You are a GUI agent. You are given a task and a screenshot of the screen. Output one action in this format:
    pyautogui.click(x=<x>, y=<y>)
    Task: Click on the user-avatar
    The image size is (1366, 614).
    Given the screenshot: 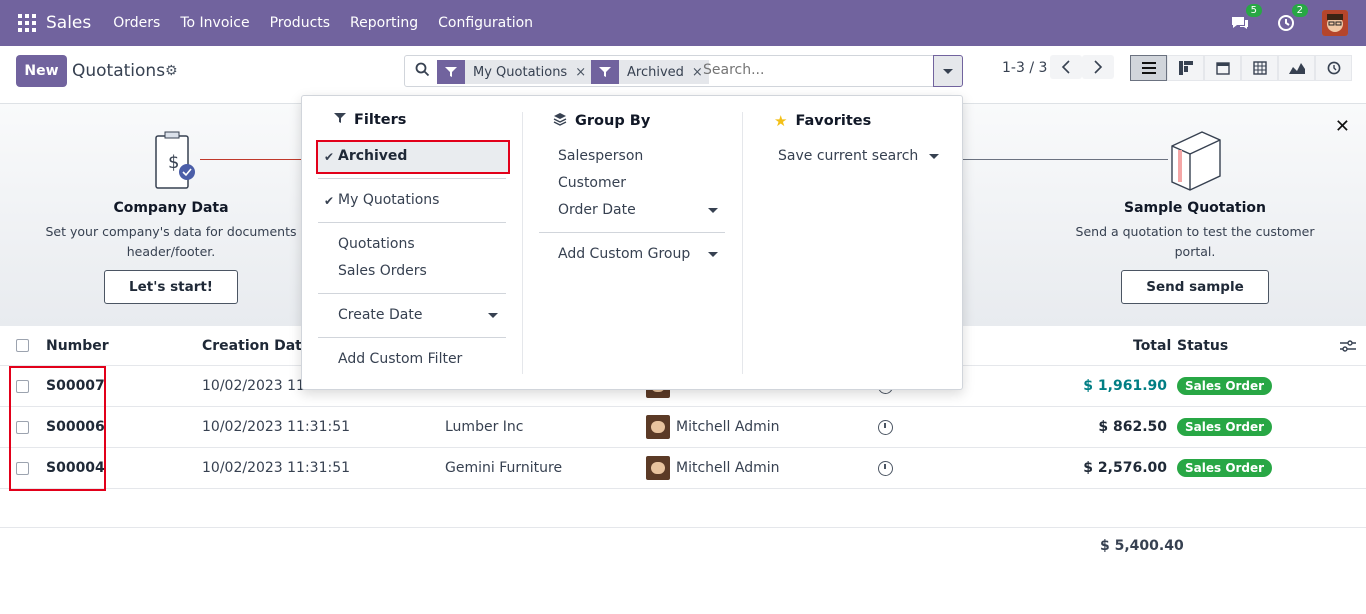 What is the action you would take?
    pyautogui.click(x=1335, y=23)
    